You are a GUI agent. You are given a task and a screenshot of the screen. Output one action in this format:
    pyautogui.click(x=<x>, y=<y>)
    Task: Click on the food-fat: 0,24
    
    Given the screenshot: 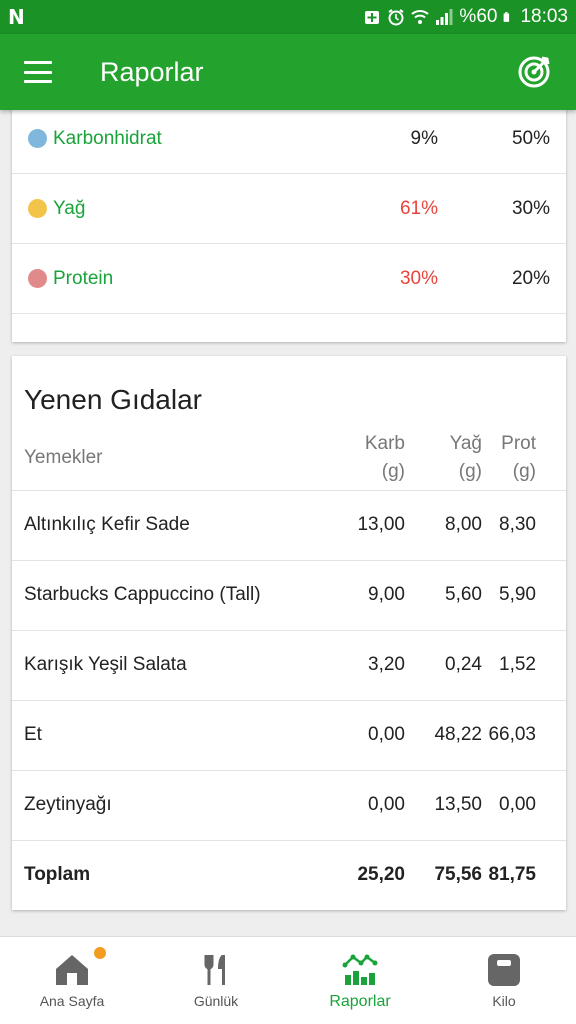 What is the action you would take?
    pyautogui.click(x=443, y=665)
    